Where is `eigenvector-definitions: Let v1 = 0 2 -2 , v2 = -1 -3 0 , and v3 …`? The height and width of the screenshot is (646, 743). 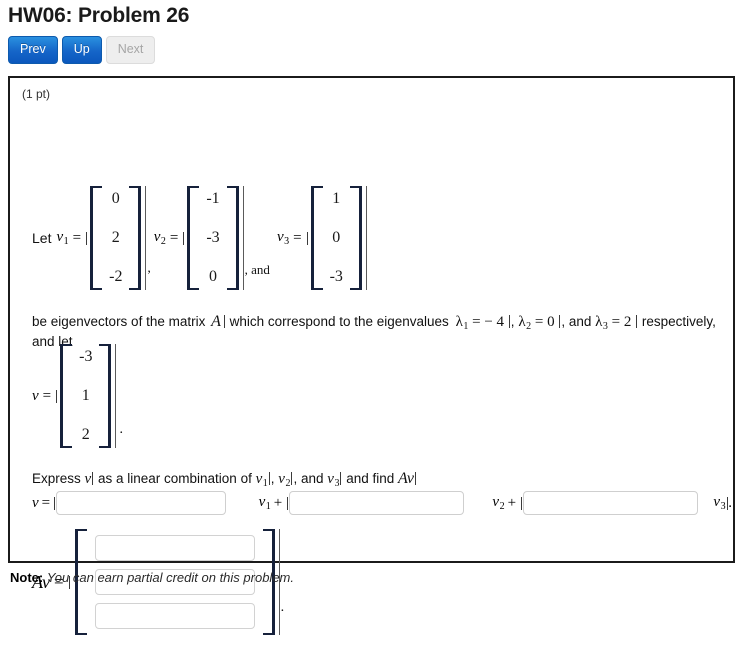
eigenvector-definitions: Let v1 = 0 2 -2 , v2 = -1 -3 0 , and v3 … is located at coordinates (199, 238).